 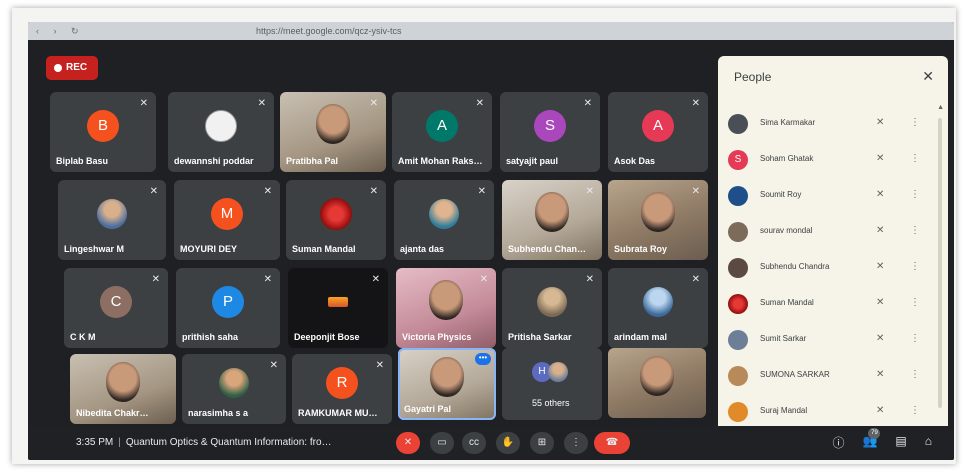 What do you see at coordinates (871, 439) in the screenshot?
I see `people-icon: 👥 79` at bounding box center [871, 439].